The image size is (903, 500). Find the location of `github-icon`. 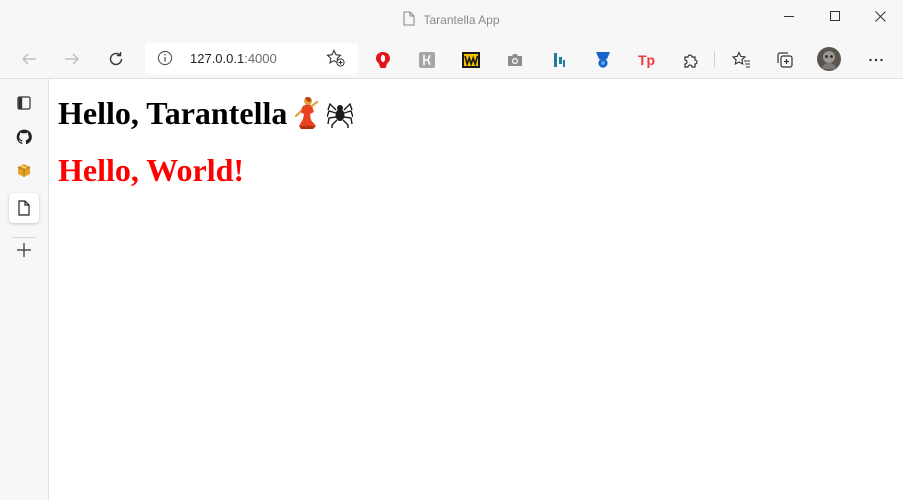

github-icon is located at coordinates (24, 137).